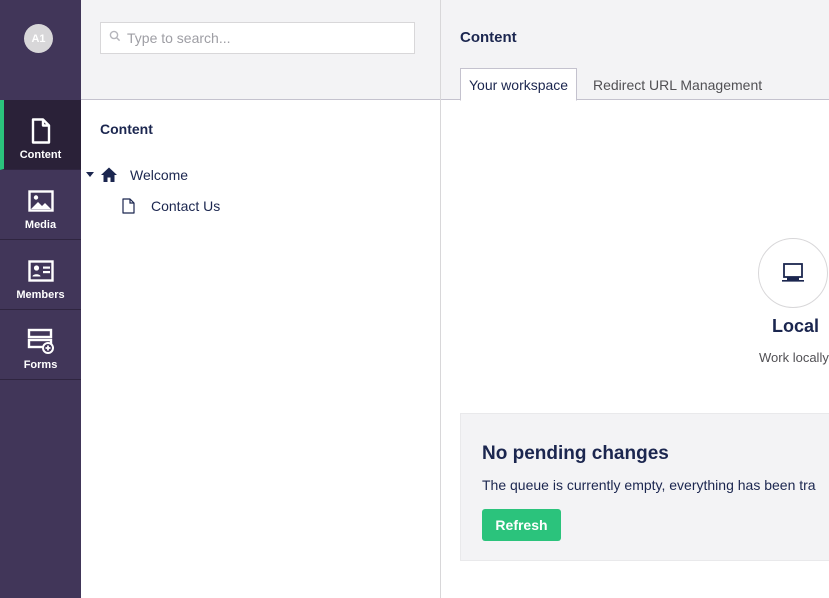 Image resolution: width=829 pixels, height=598 pixels. Describe the element at coordinates (159, 174) in the screenshot. I see `tree-node-label: Welcome` at that location.